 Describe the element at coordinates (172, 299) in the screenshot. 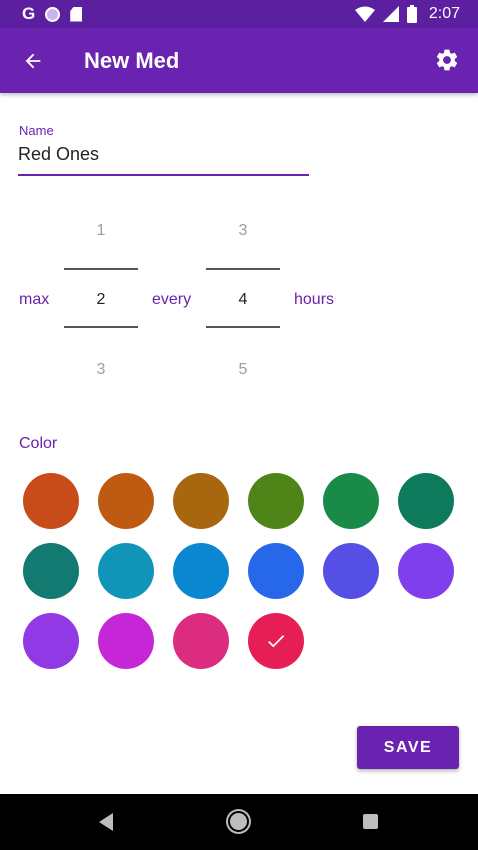

I see `every-label: every` at that location.